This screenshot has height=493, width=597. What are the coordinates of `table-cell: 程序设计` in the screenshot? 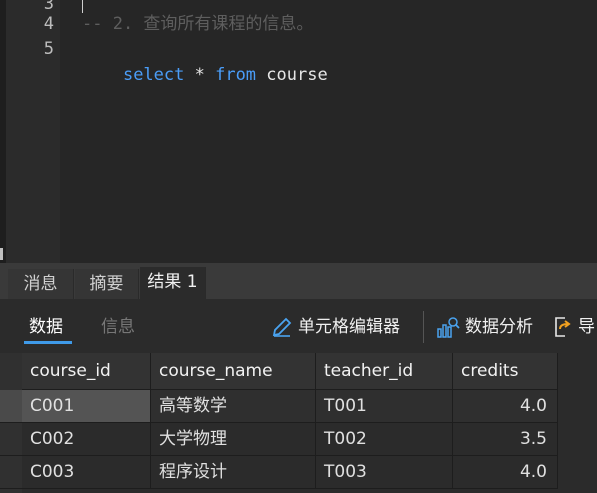 It's located at (233, 472).